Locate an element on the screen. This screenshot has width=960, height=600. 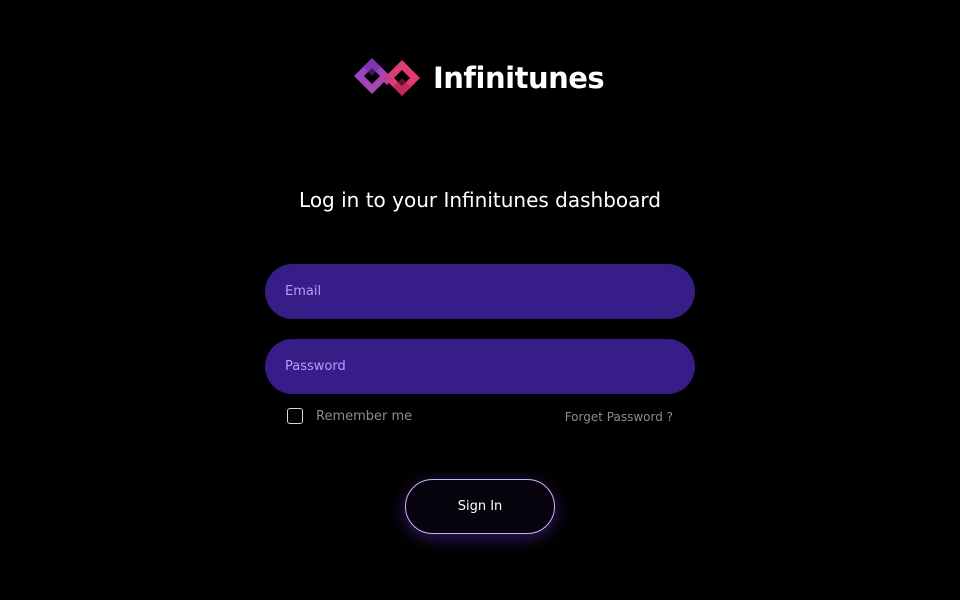
remember-me-checkbox is located at coordinates (295, 416).